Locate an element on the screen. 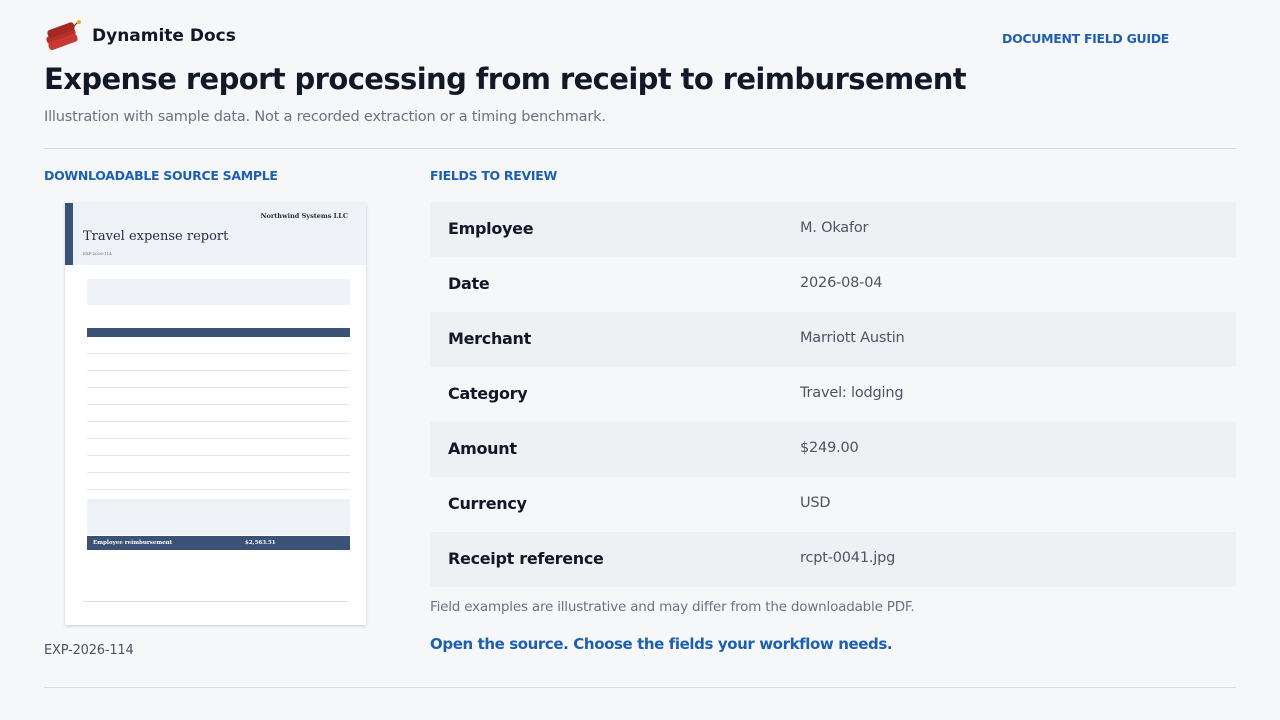  field-value: rcpt-0041.jpg is located at coordinates (848, 558).